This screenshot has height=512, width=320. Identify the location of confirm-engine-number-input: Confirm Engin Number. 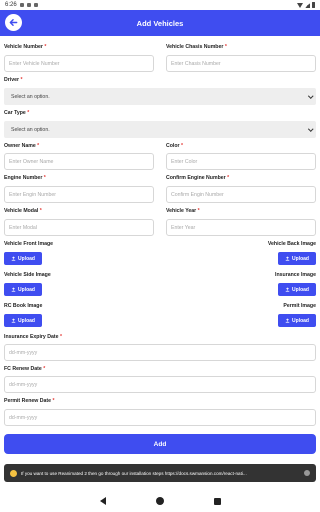
(241, 194).